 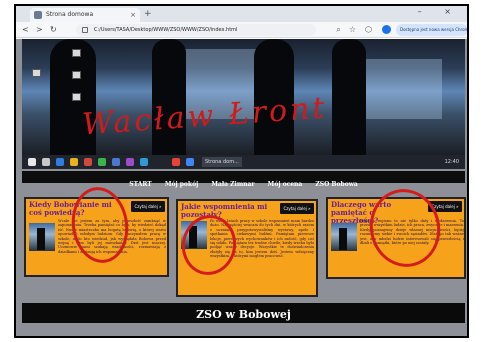 What do you see at coordinates (368, 29) in the screenshot?
I see `extensions-icon: ⬡` at bounding box center [368, 29].